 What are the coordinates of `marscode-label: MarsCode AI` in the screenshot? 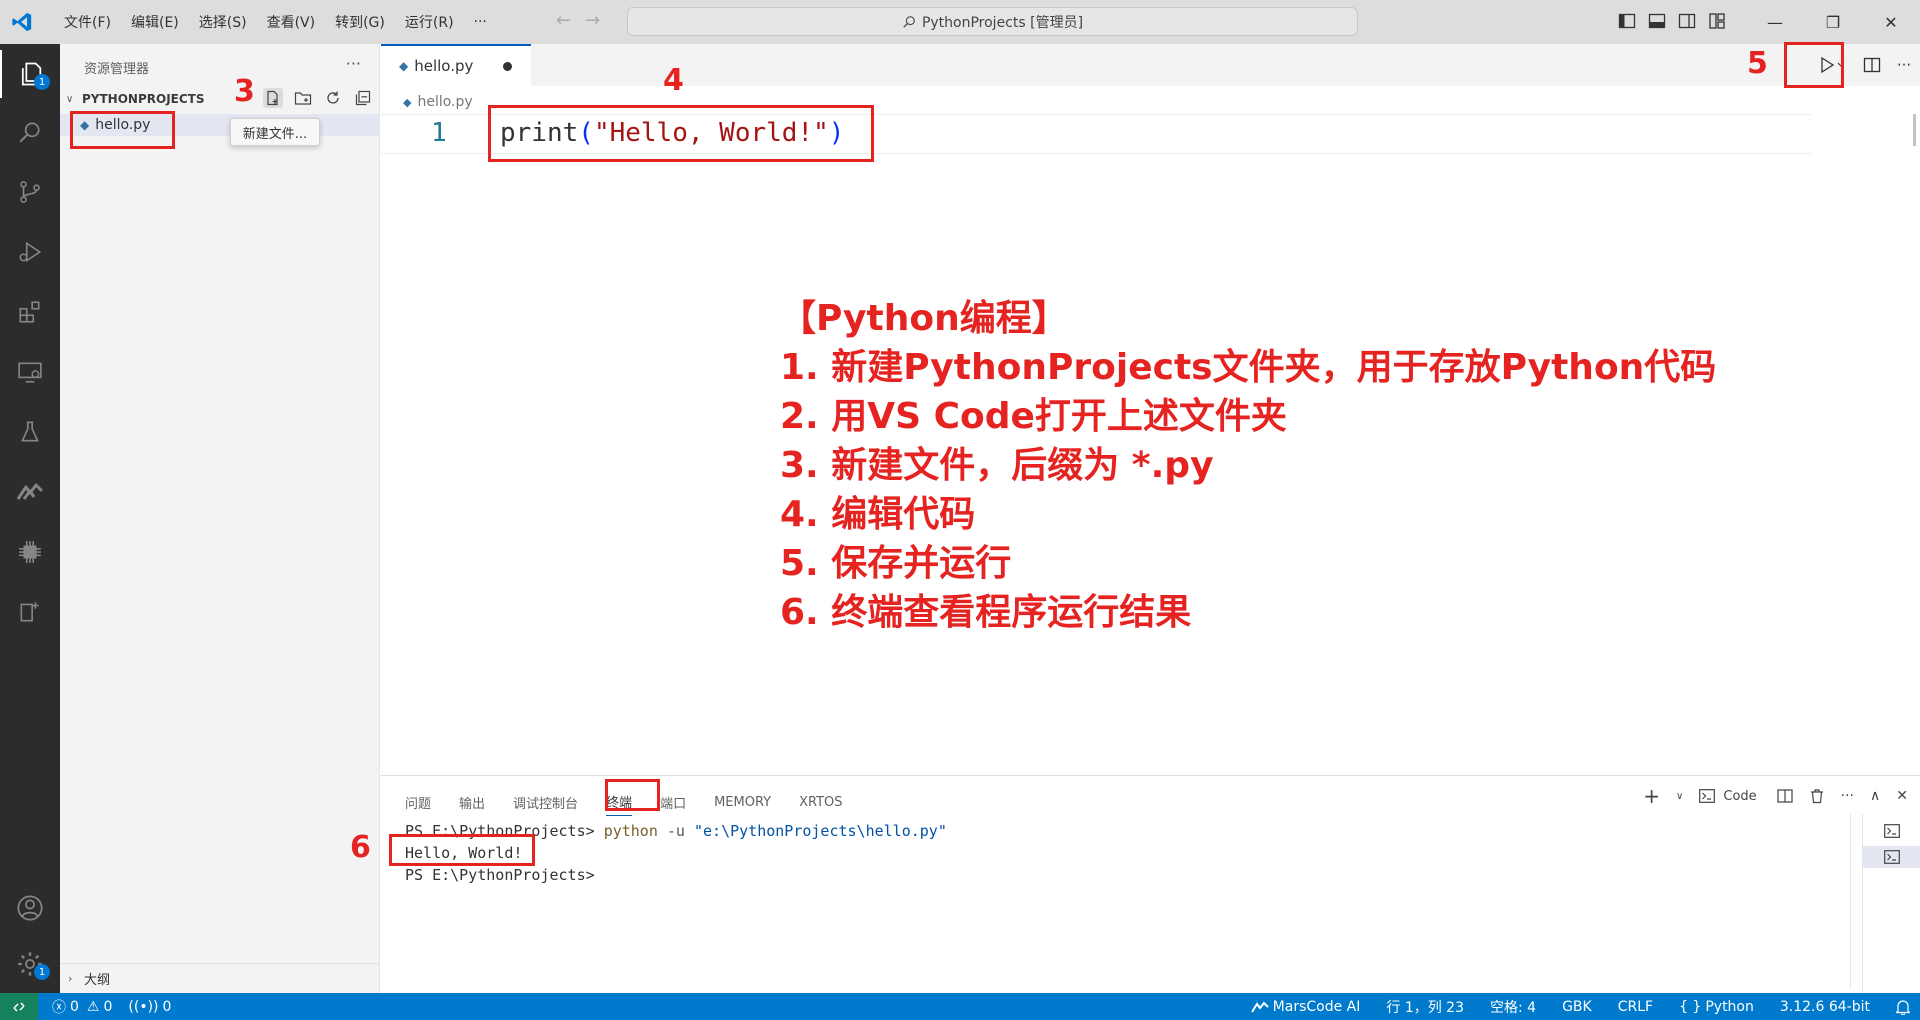 It's located at (1316, 1006).